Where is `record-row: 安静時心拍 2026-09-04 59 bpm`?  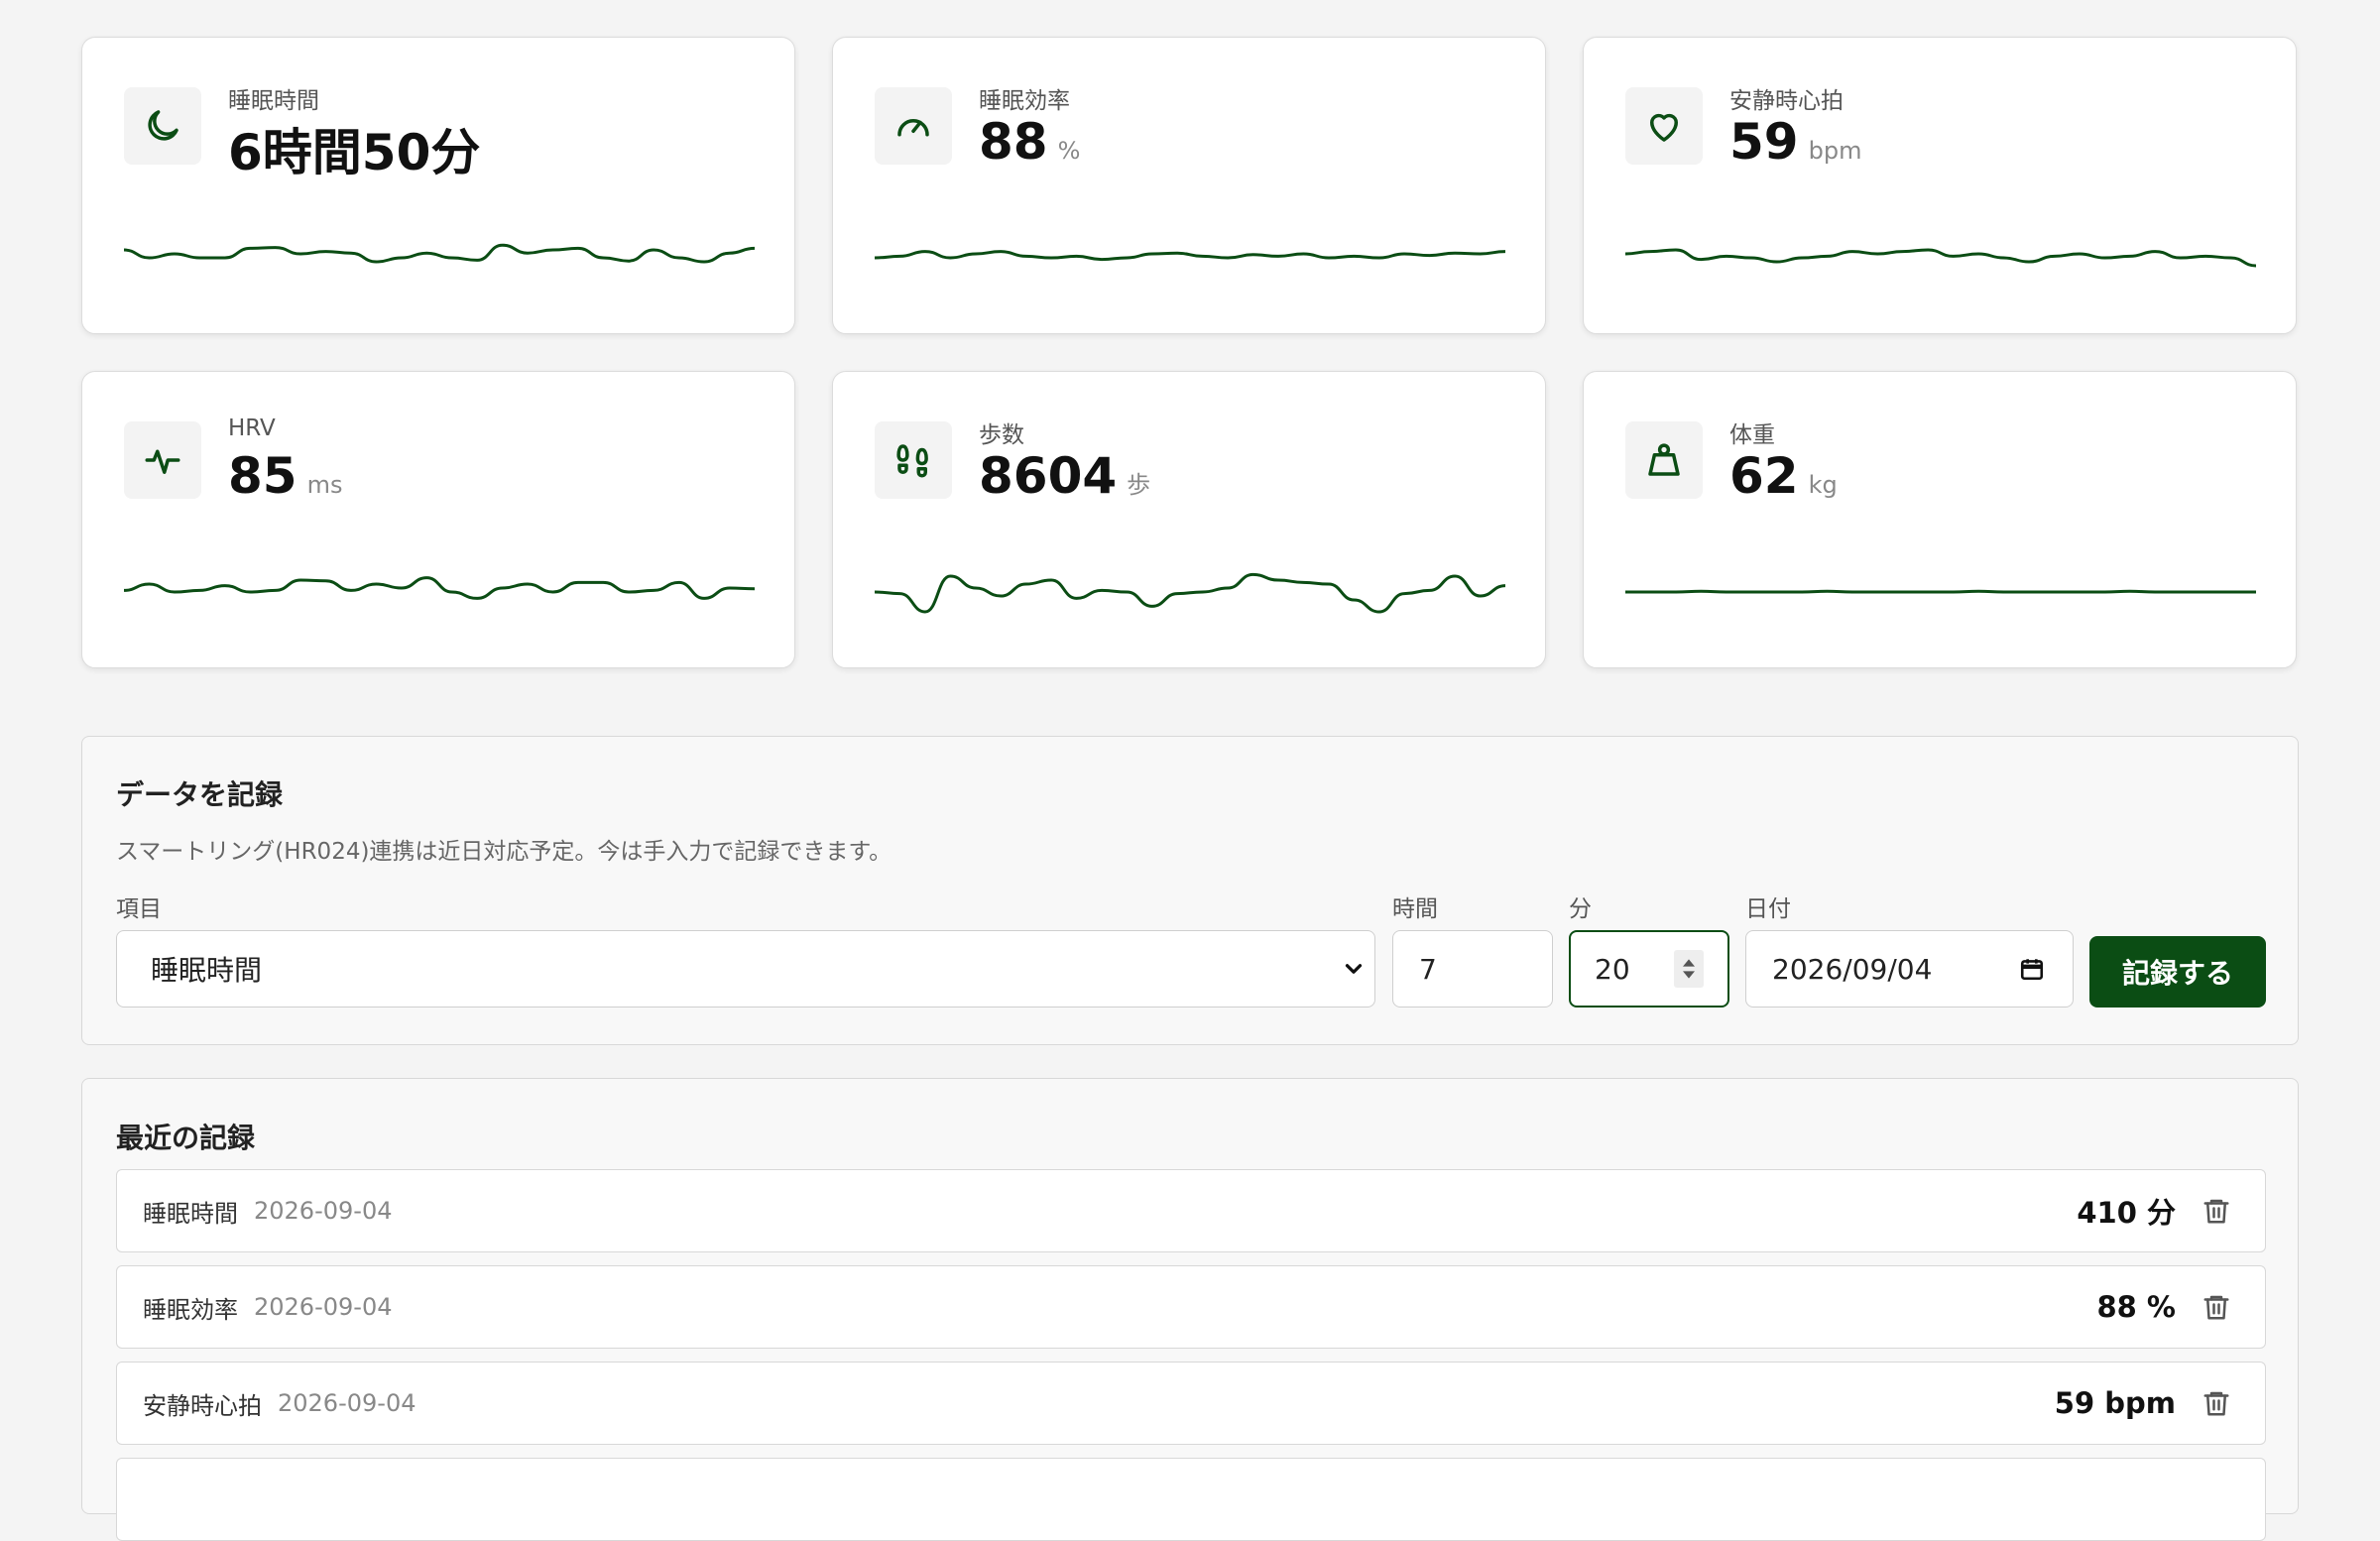 record-row: 安静時心拍 2026-09-04 59 bpm is located at coordinates (1191, 1403).